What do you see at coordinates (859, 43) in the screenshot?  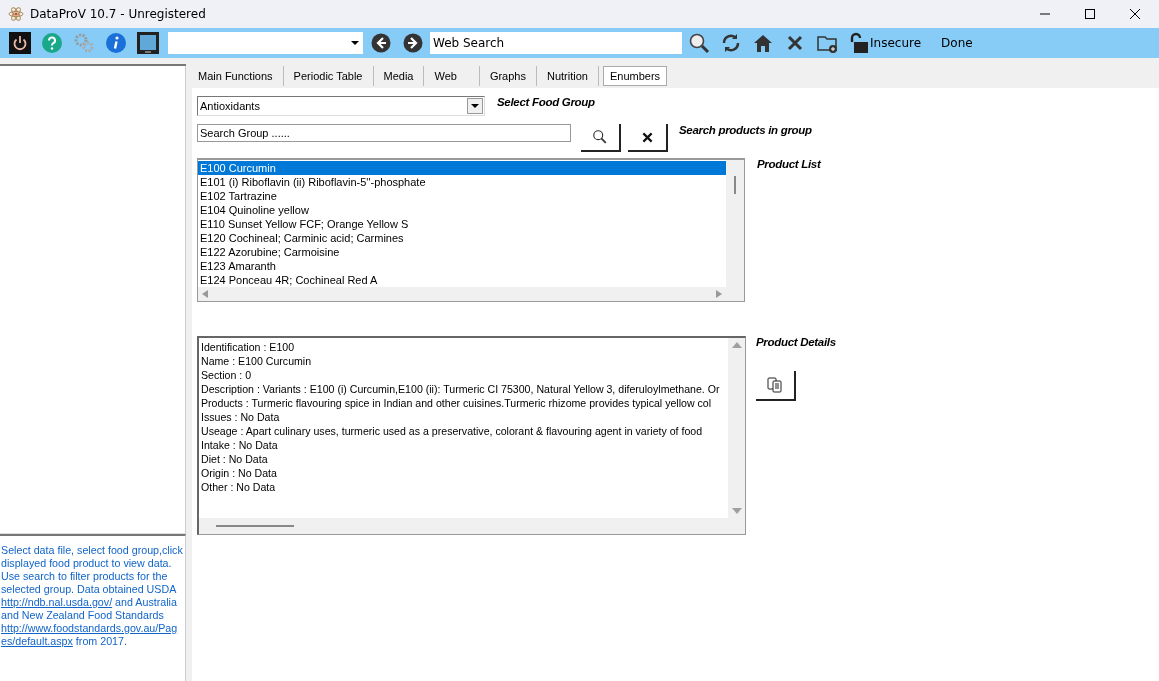 I see `unlocked-padlock-icon` at bounding box center [859, 43].